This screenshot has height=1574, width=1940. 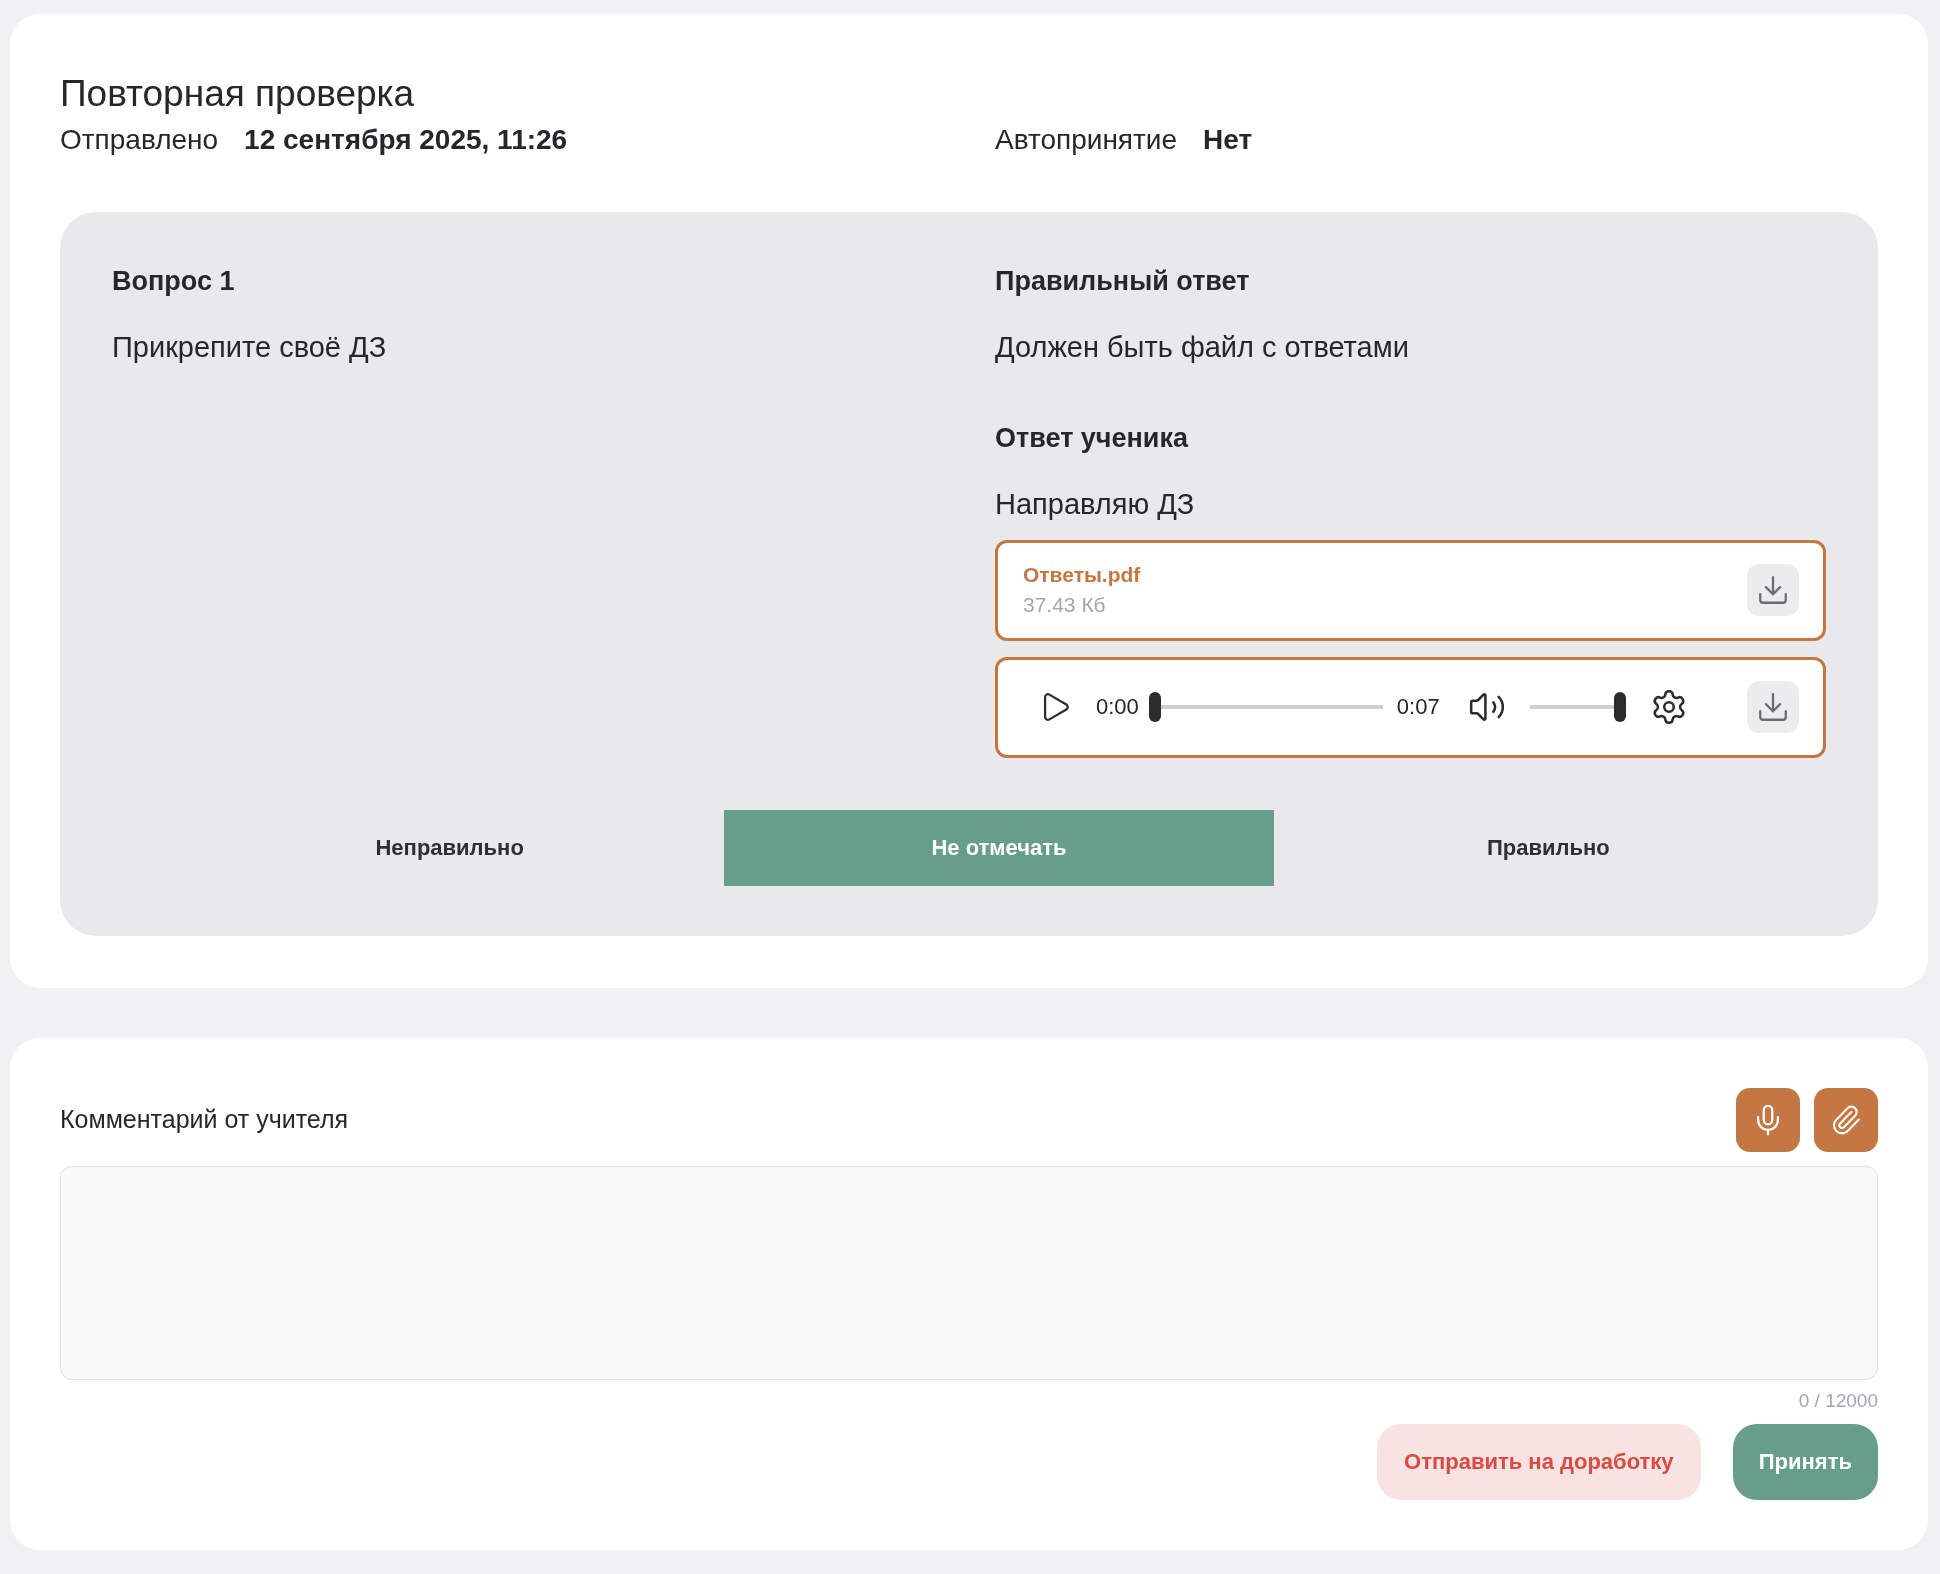 What do you see at coordinates (1418, 707) in the screenshot?
I see `duration-time: 0:07` at bounding box center [1418, 707].